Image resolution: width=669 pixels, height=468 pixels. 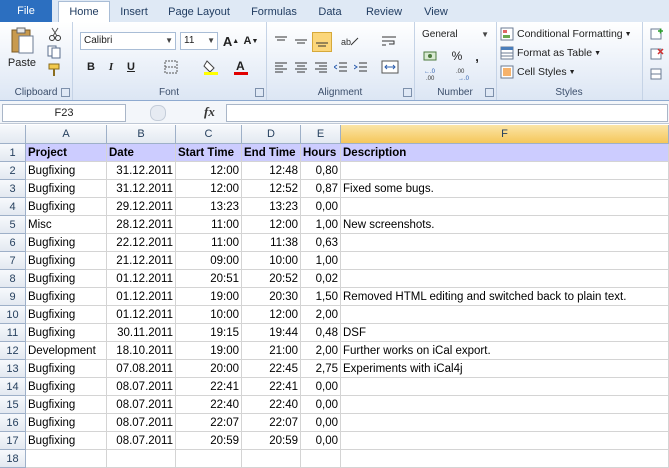 I want to click on align-middle-icon, so click(x=301, y=41).